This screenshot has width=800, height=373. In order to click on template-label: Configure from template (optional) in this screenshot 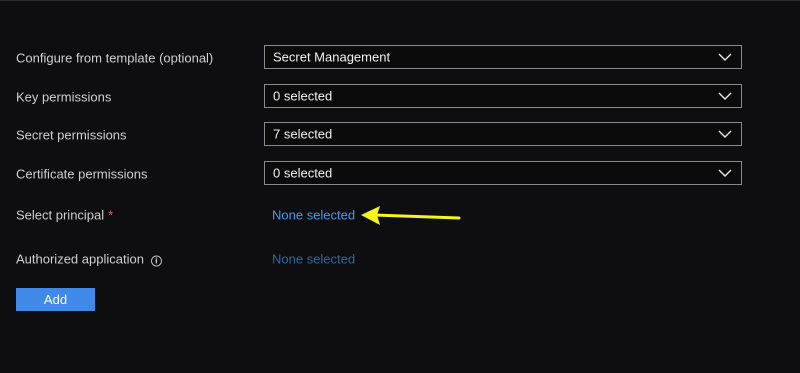, I will do `click(115, 58)`.